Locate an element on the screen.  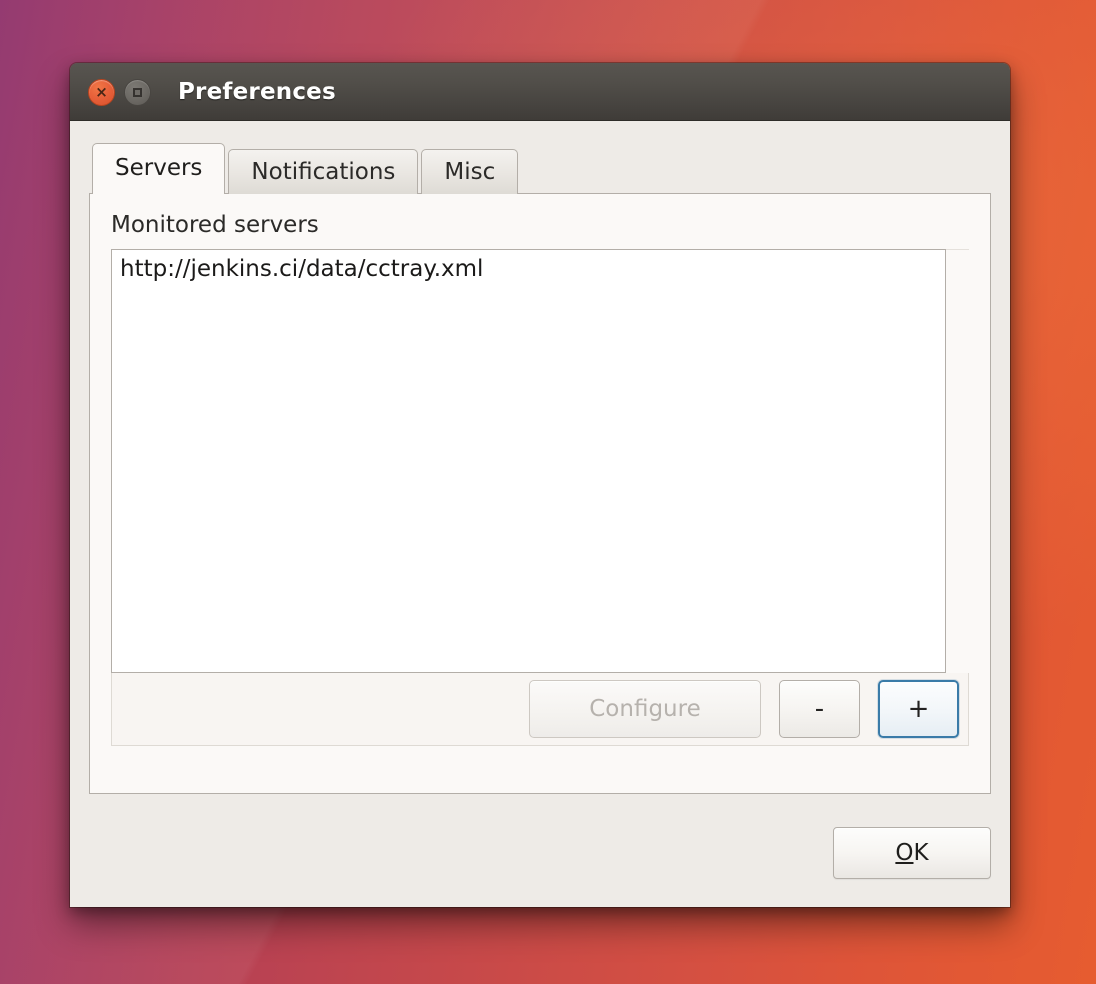
tab-misc: Misc is located at coordinates (470, 171).